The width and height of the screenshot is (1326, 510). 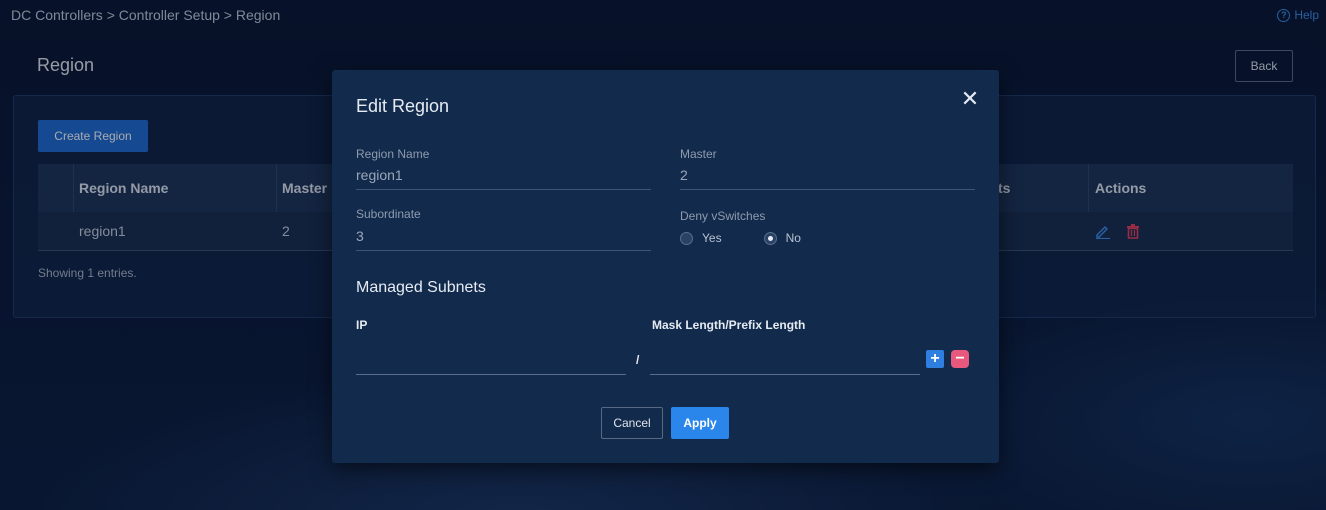 What do you see at coordinates (729, 325) in the screenshot?
I see `mask-length-label: Mask Length/Prefix Length` at bounding box center [729, 325].